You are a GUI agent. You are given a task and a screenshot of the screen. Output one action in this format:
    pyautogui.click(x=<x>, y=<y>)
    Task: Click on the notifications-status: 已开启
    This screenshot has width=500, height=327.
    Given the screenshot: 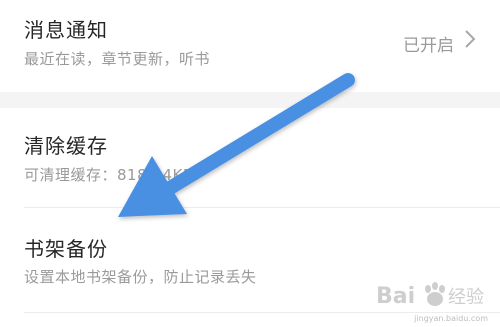 What is the action you would take?
    pyautogui.click(x=428, y=46)
    